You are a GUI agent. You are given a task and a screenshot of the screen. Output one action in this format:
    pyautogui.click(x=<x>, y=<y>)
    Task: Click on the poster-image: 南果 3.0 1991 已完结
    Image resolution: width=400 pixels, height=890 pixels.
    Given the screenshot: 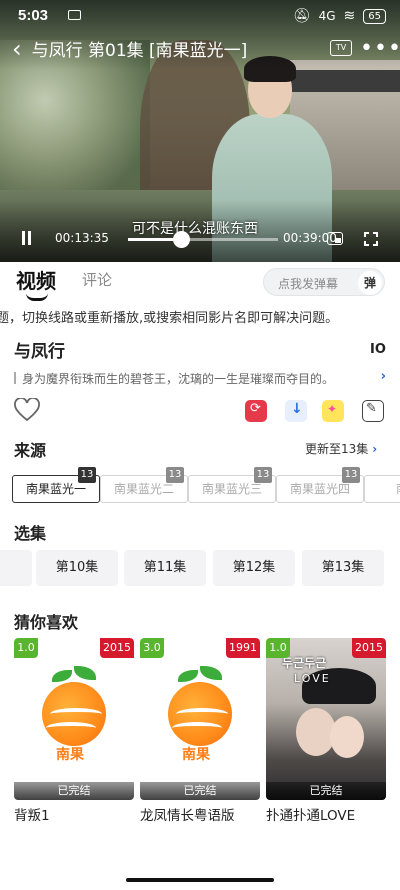 What is the action you would take?
    pyautogui.click(x=200, y=719)
    